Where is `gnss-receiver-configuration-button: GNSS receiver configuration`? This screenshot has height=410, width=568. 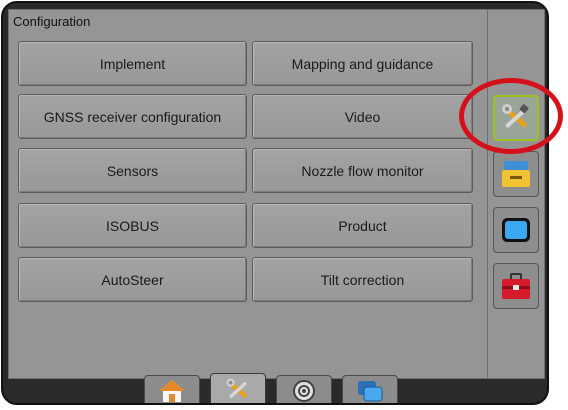 gnss-receiver-configuration-button: GNSS receiver configuration is located at coordinates (132, 116).